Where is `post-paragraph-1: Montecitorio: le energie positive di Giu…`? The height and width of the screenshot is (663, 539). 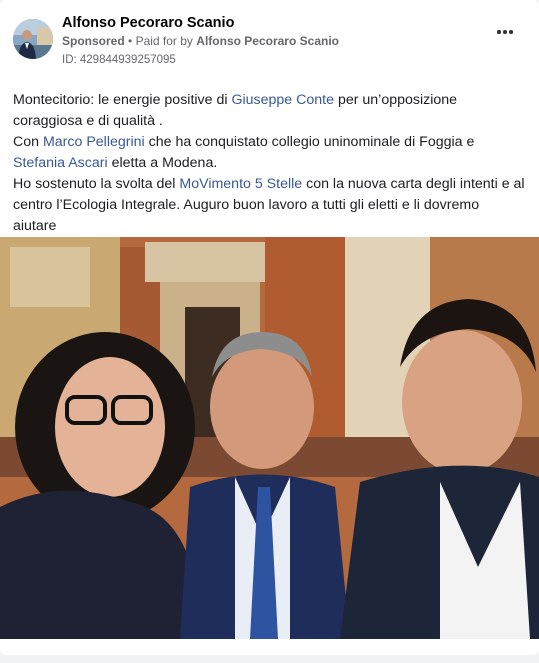 post-paragraph-1: Montecitorio: le energie positive di Giu… is located at coordinates (235, 110).